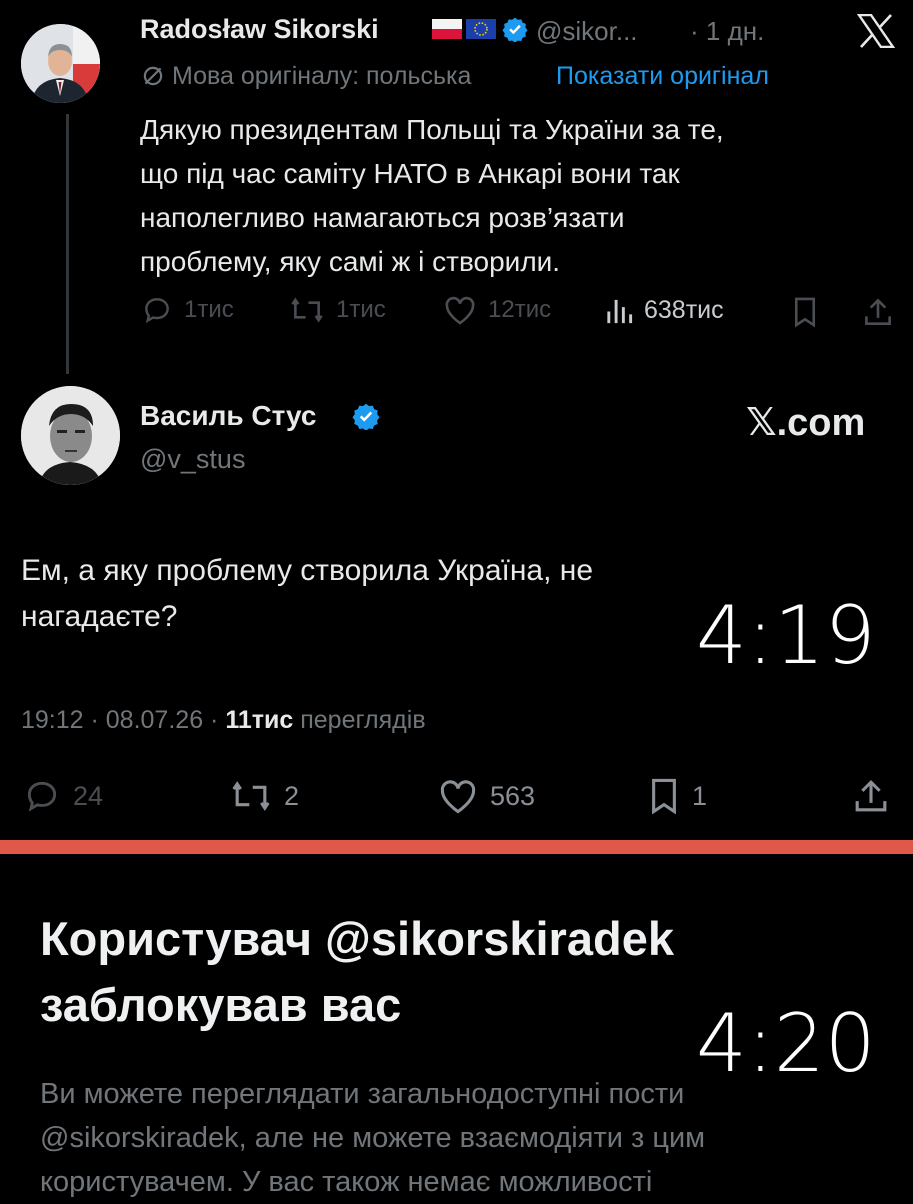 Image resolution: width=913 pixels, height=1204 pixels. Describe the element at coordinates (513, 795) in the screenshot. I see `like-count: 563` at that location.